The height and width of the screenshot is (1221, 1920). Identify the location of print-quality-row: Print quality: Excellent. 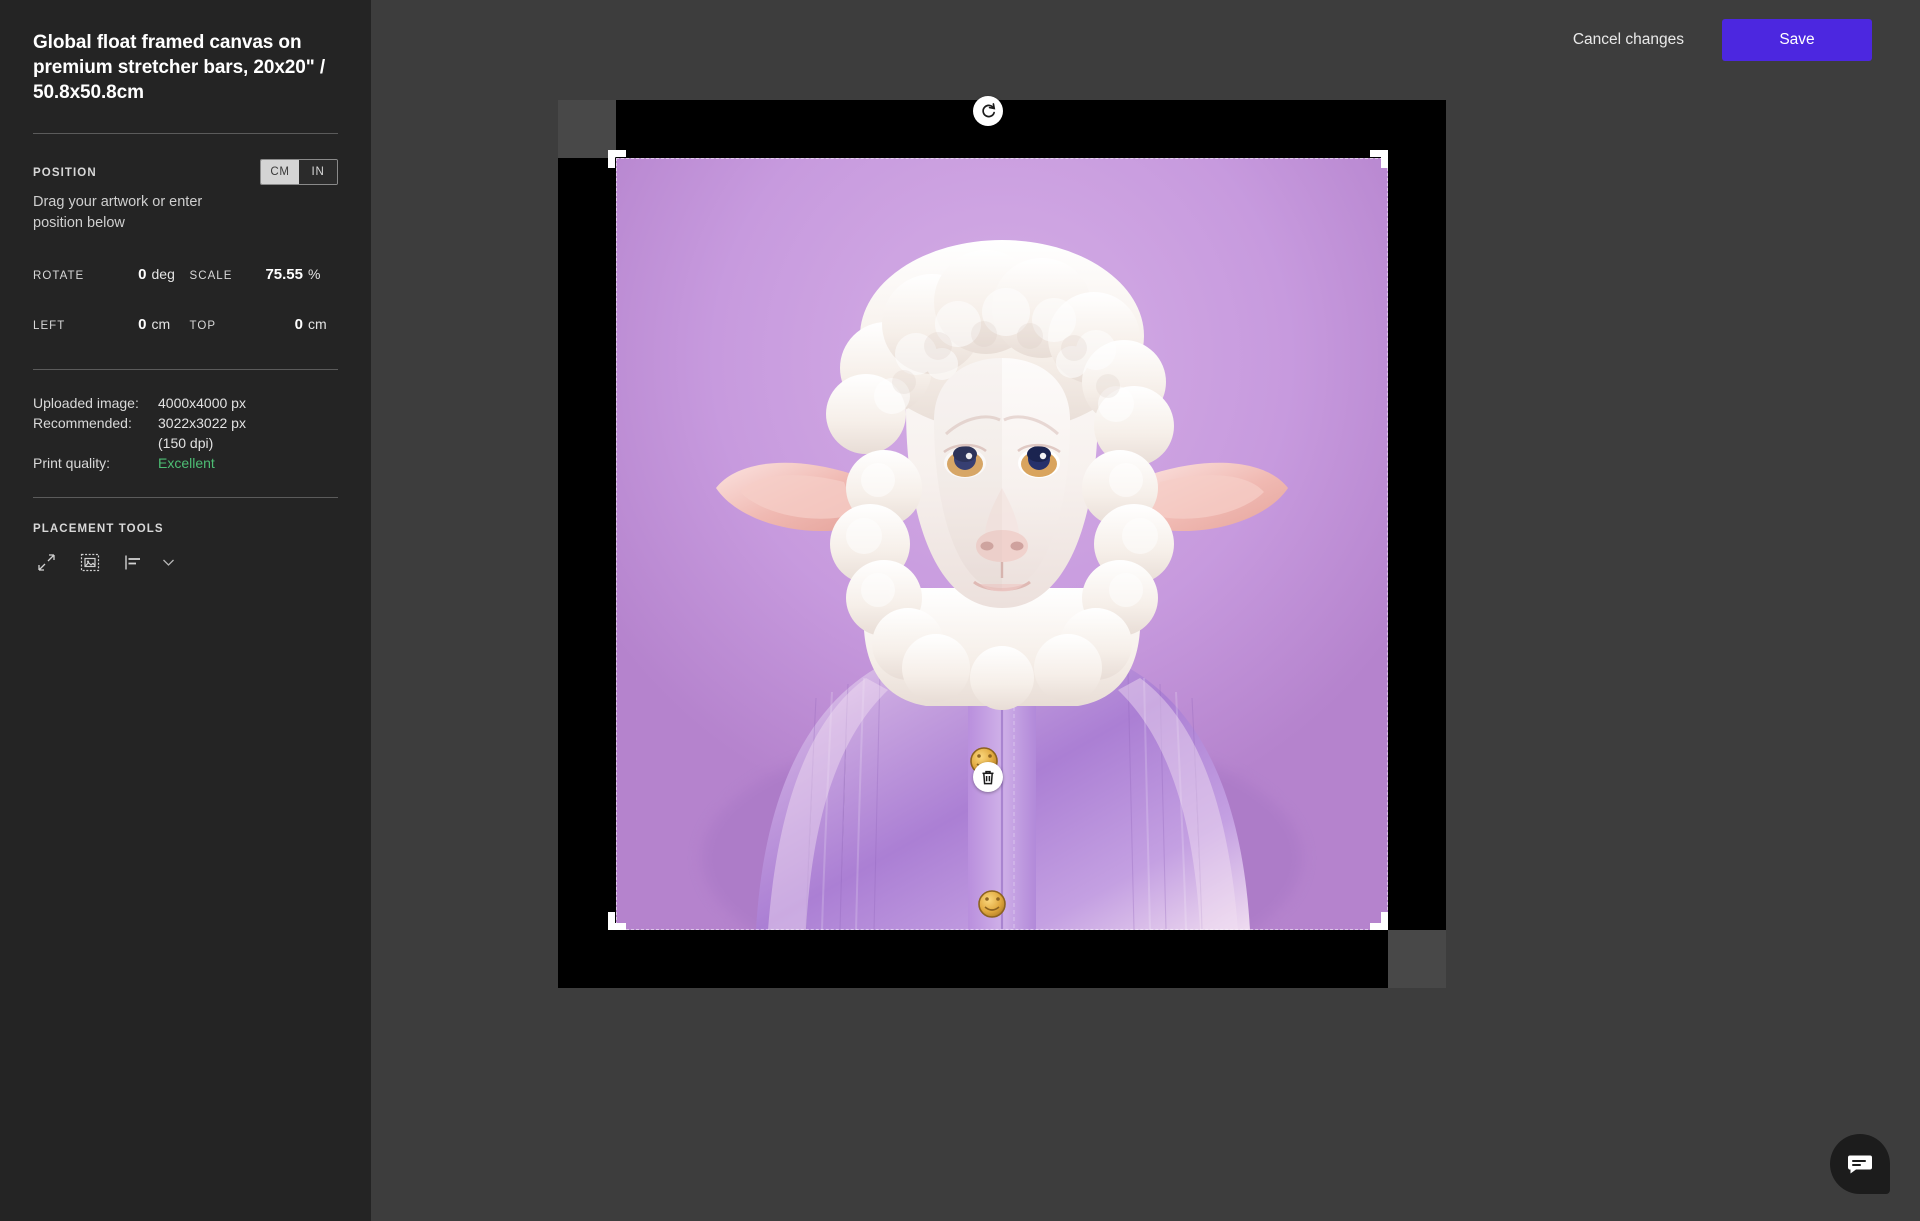
(185, 464).